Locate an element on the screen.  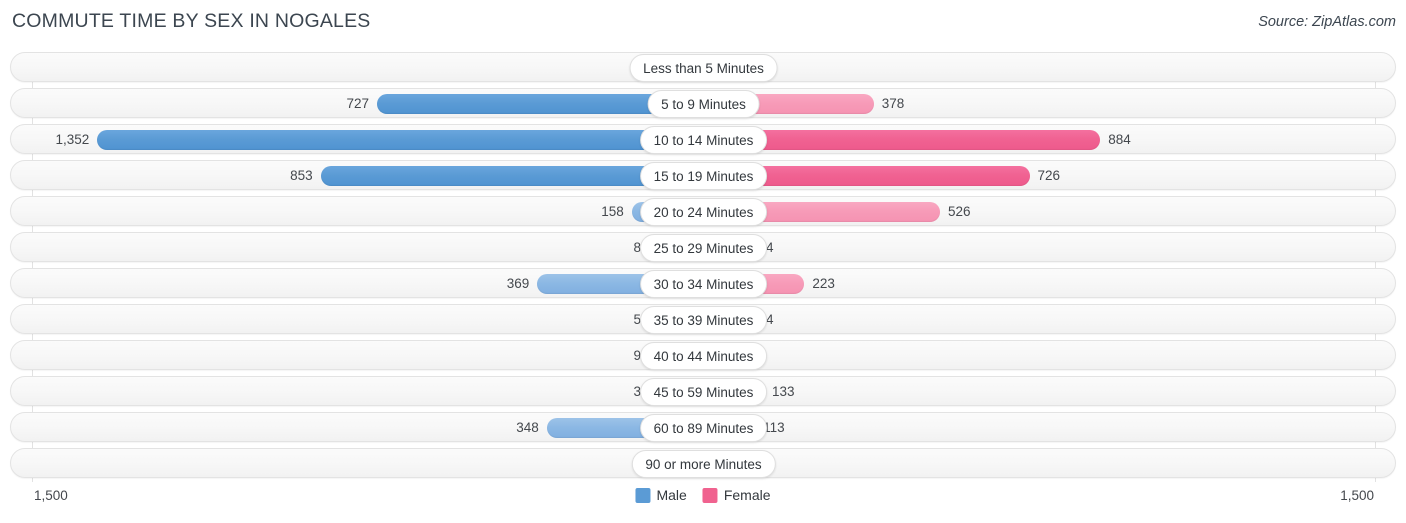
chart-footer: 1,500 1,500 Male Female is located at coordinates (703, 499).